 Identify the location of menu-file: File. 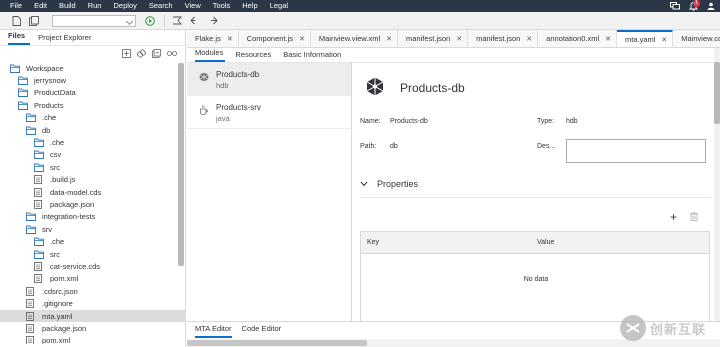
(14, 6).